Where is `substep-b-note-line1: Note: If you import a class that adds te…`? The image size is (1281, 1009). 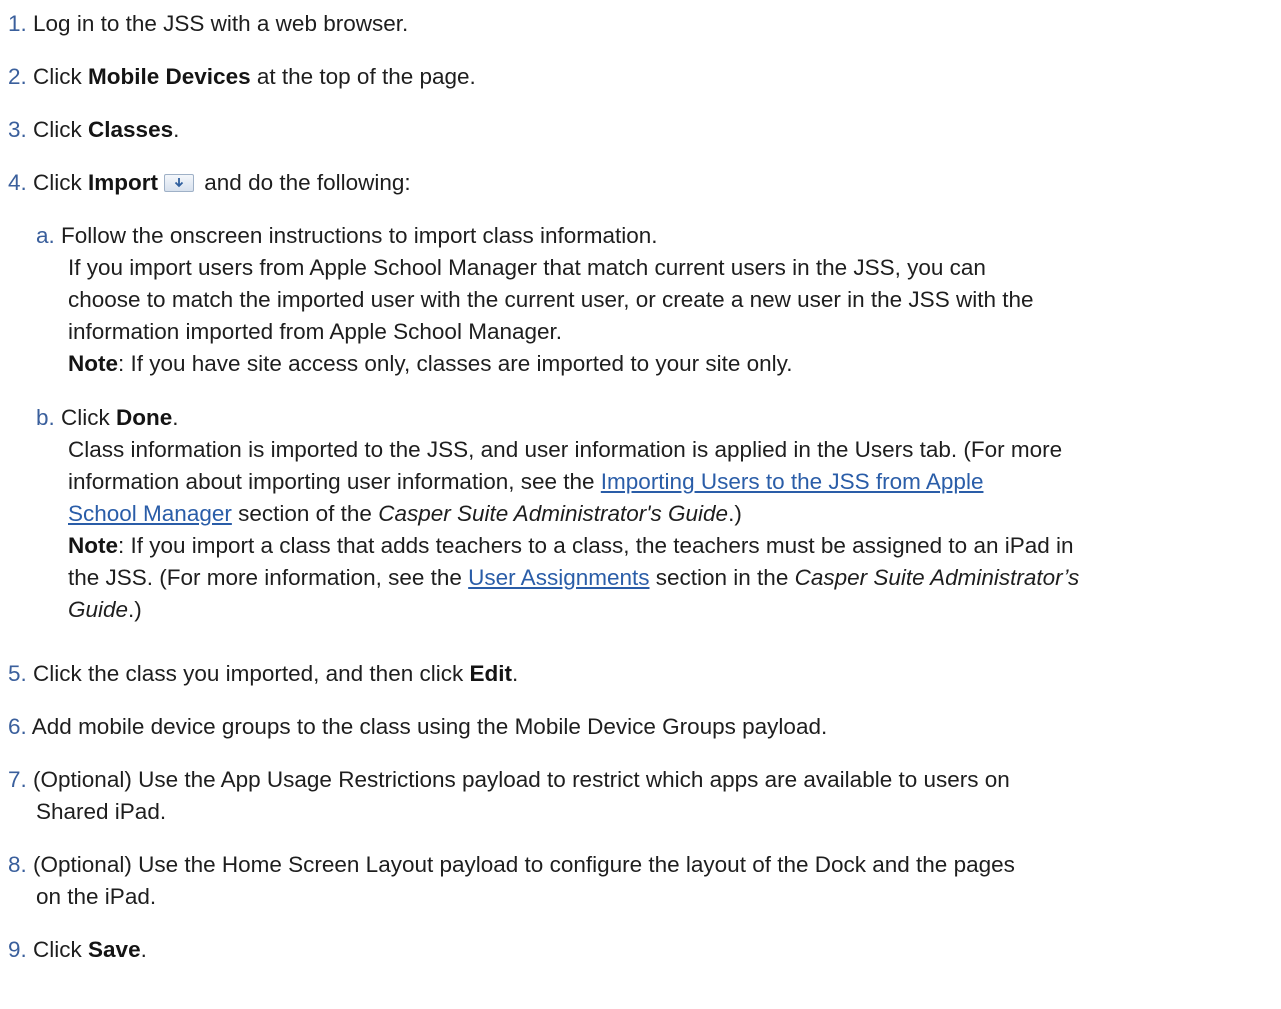 substep-b-note-line1: Note: If you import a class that adds te… is located at coordinates (571, 546).